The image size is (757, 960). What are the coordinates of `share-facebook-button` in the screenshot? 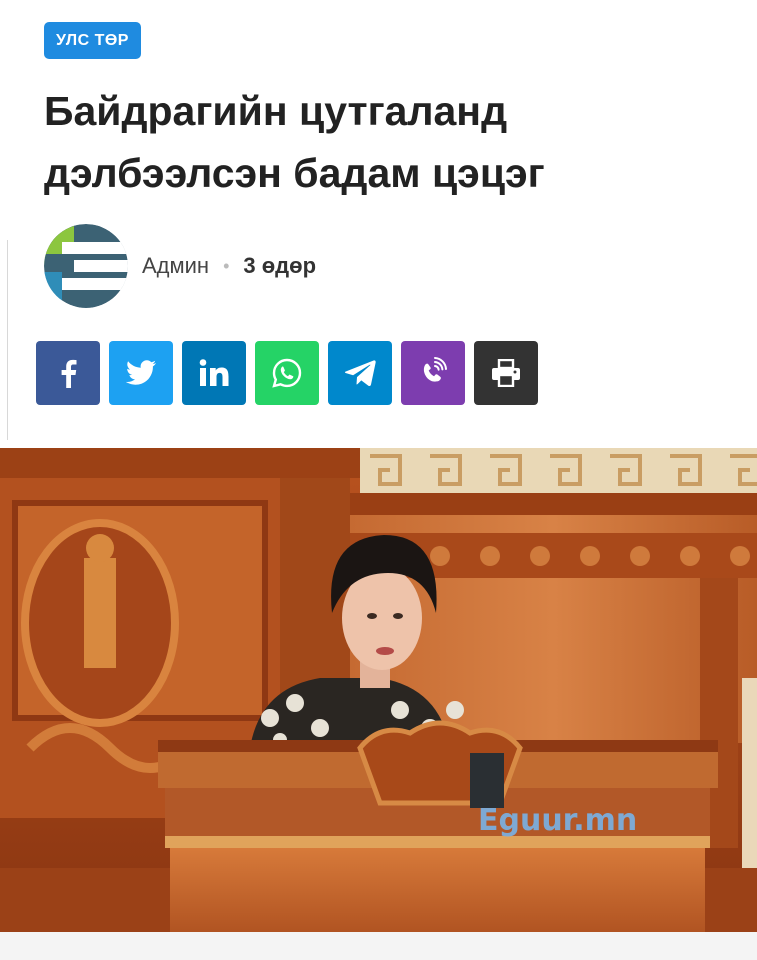 It's located at (68, 373).